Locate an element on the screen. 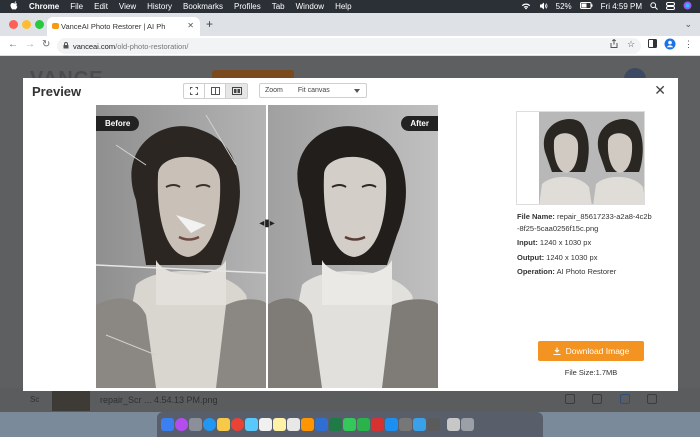 This screenshot has height=437, width=700. bookmark-star-icon: ☆ is located at coordinates (631, 44).